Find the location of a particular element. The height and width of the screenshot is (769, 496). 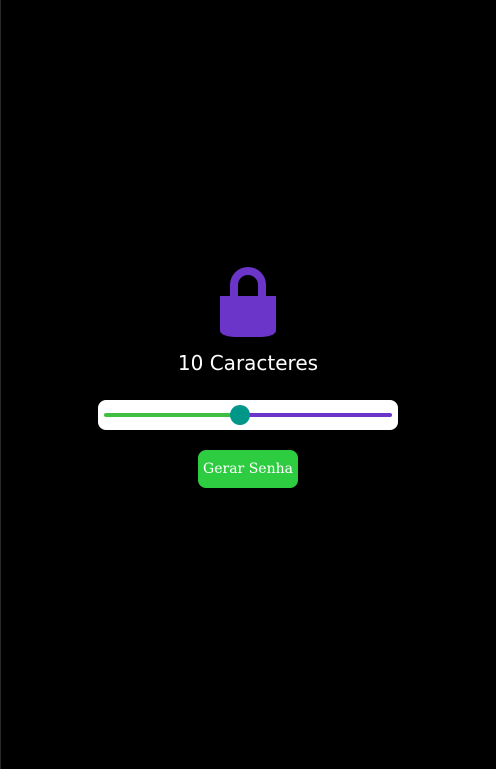

slider-track-filled is located at coordinates (172, 415).